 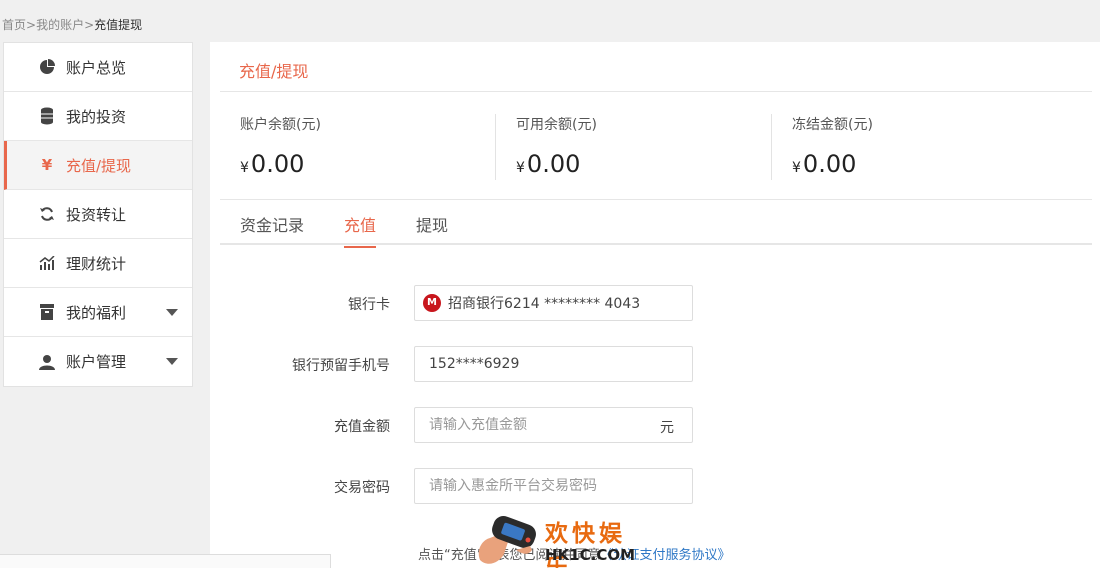 What do you see at coordinates (651, 147) in the screenshot?
I see `available-balance: 可用余额(元) ¥0.00` at bounding box center [651, 147].